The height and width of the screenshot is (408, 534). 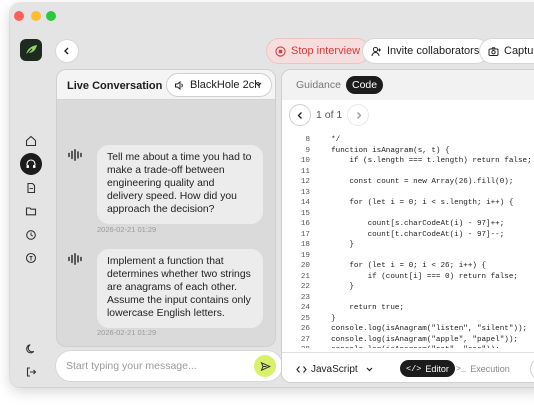 I want to click on headphones-icon, so click(x=31, y=164).